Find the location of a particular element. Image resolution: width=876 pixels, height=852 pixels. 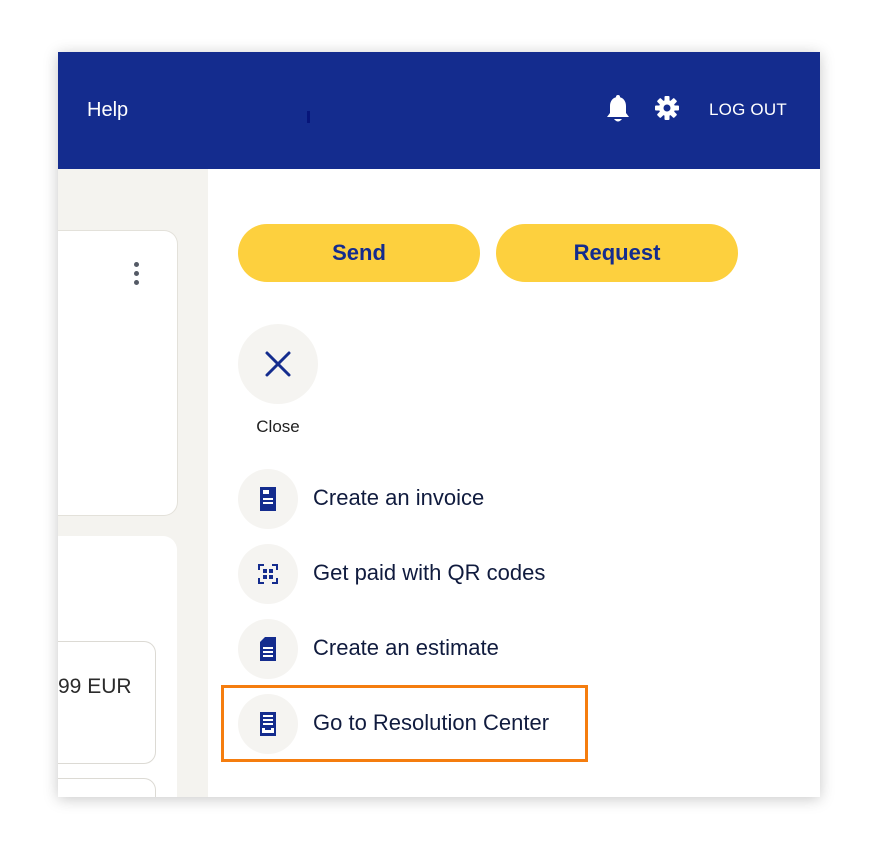

secondary-tile is located at coordinates (107, 787).